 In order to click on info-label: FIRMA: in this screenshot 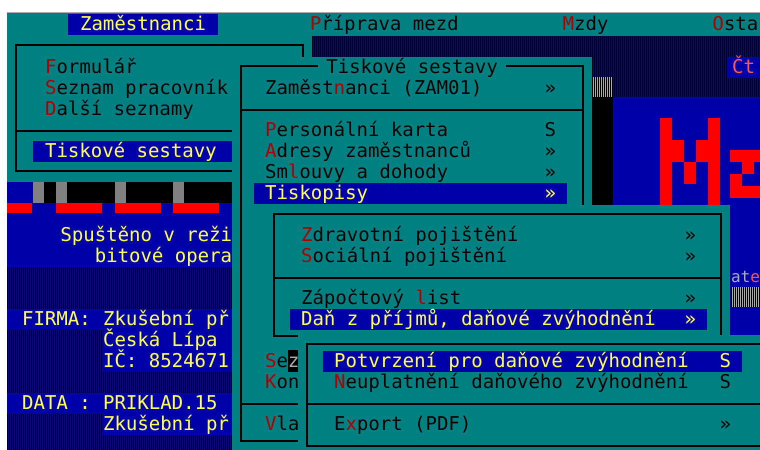, I will do `click(55, 319)`.